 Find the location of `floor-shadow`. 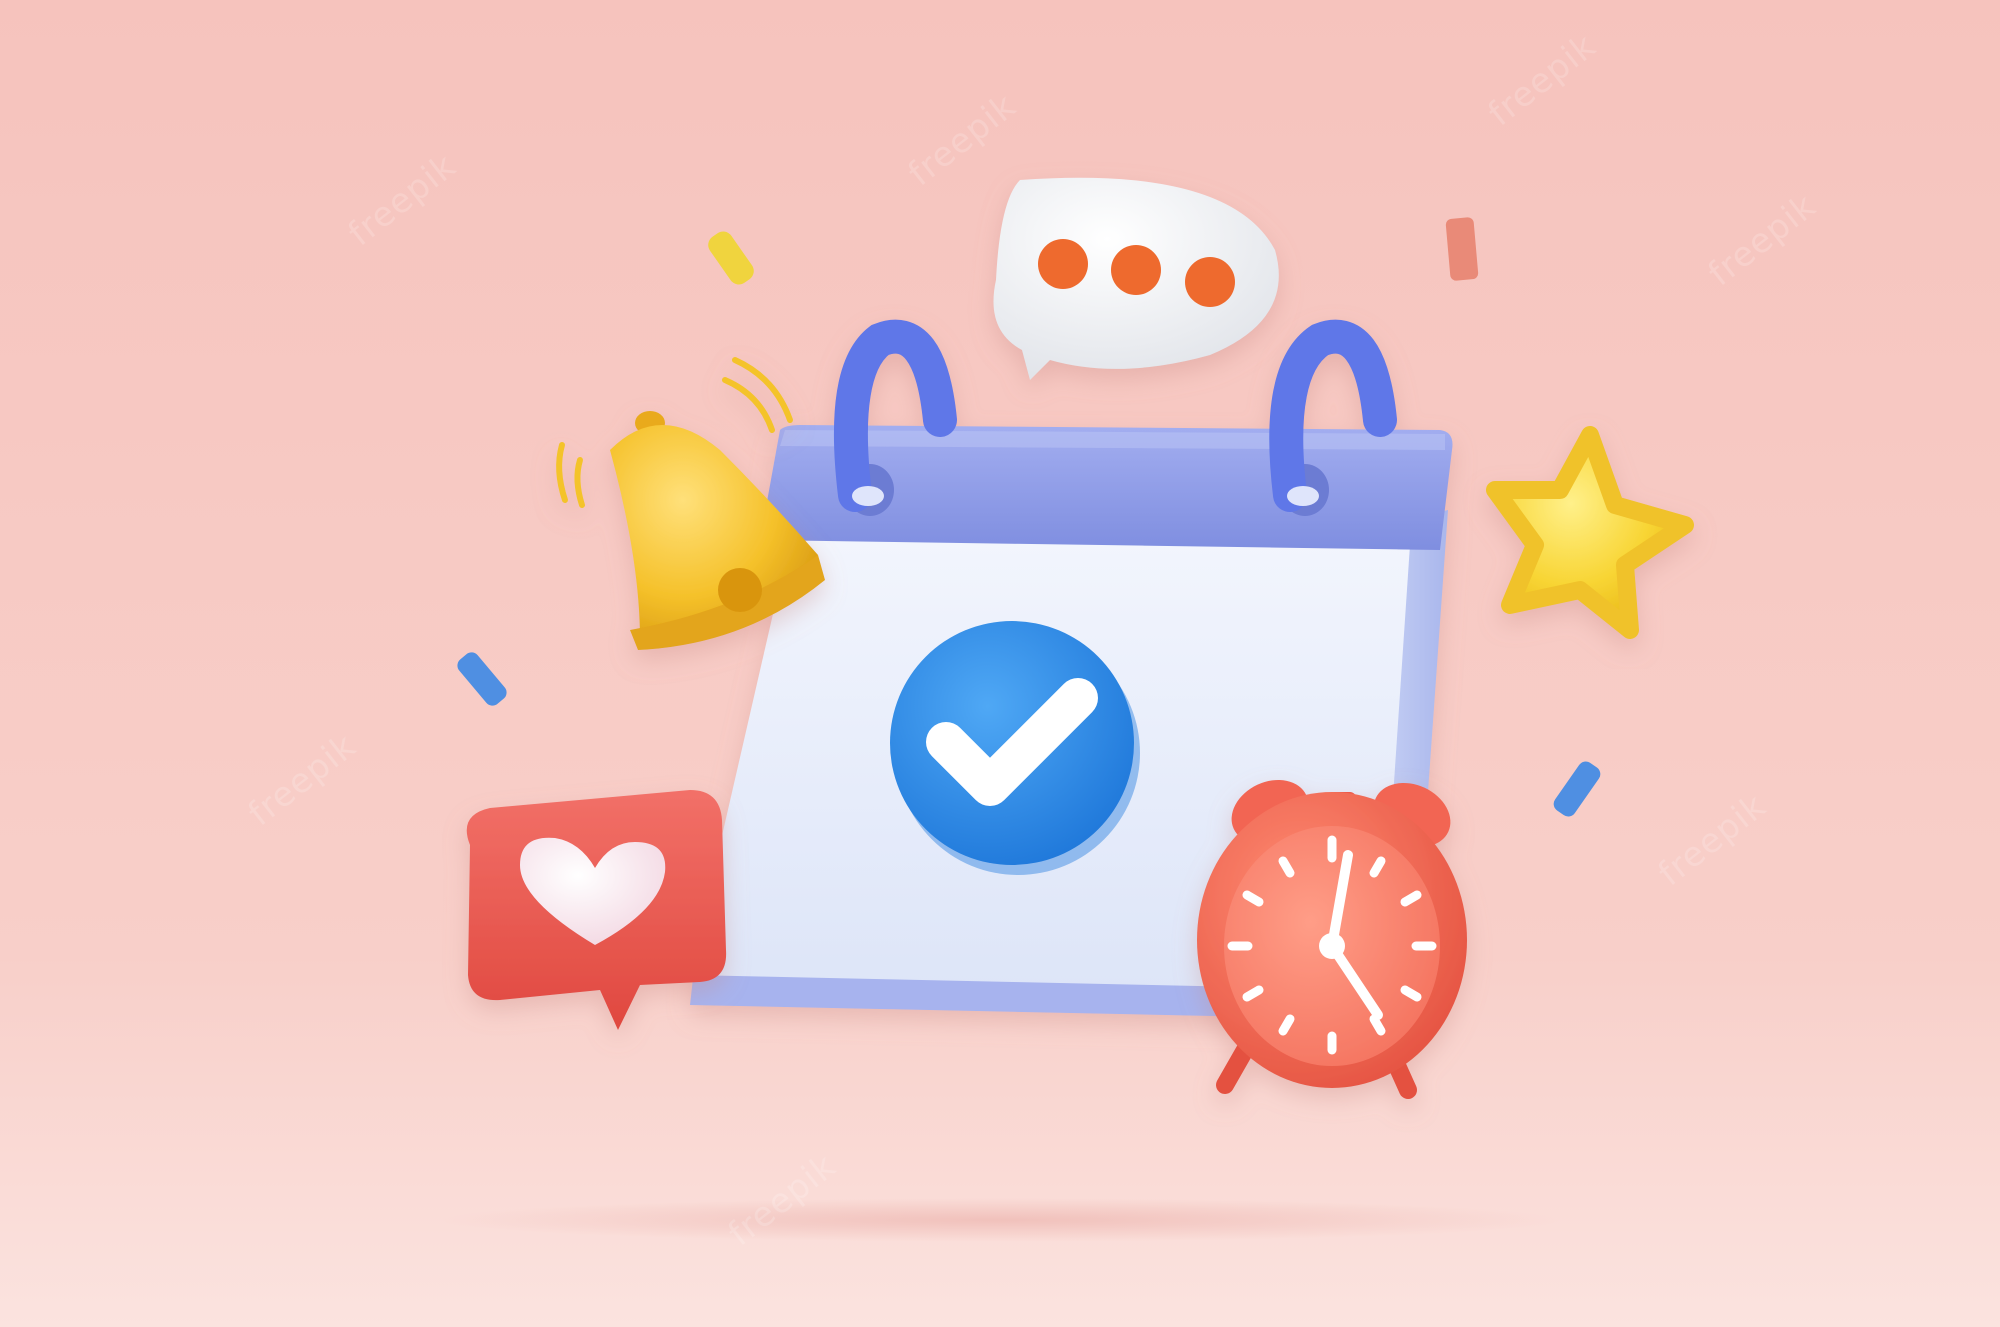

floor-shadow is located at coordinates (1000, 1220).